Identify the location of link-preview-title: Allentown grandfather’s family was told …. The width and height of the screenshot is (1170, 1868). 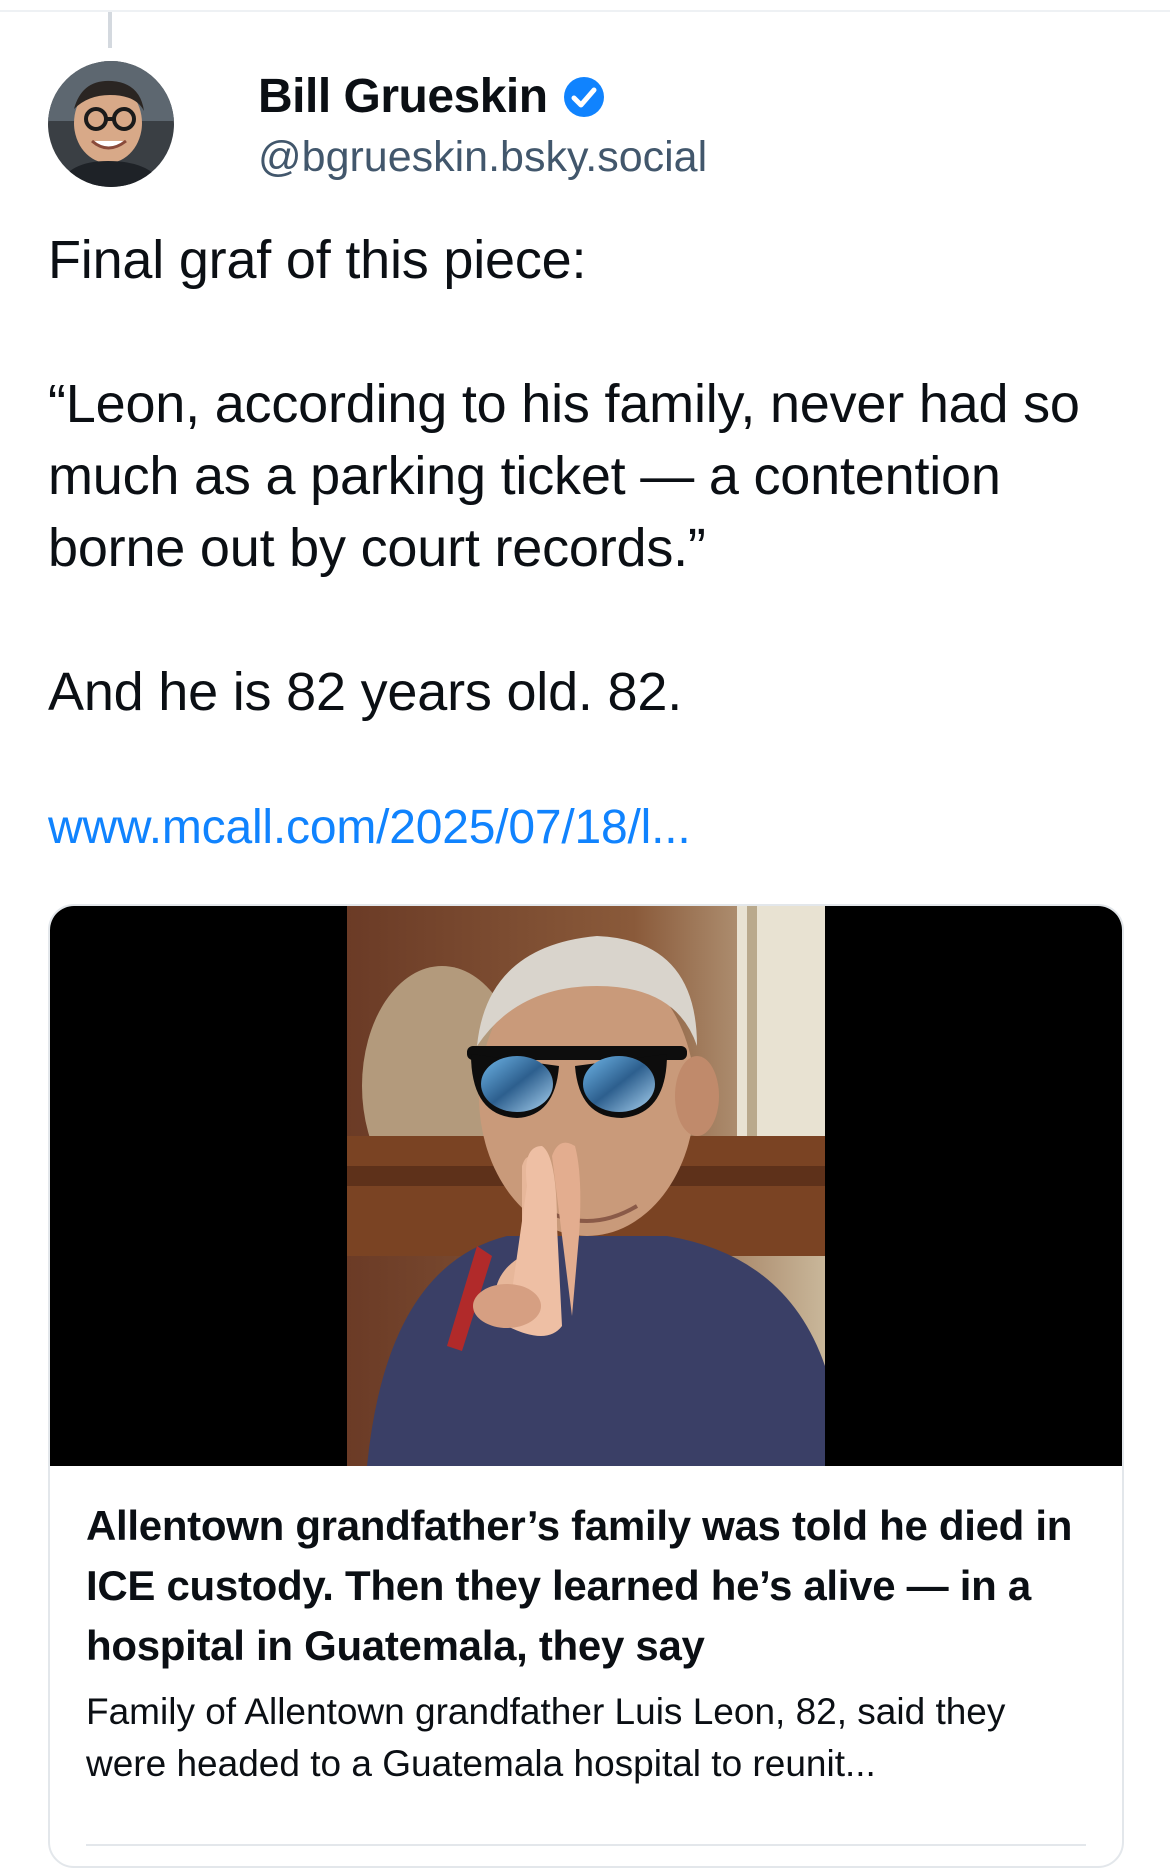
(586, 1586).